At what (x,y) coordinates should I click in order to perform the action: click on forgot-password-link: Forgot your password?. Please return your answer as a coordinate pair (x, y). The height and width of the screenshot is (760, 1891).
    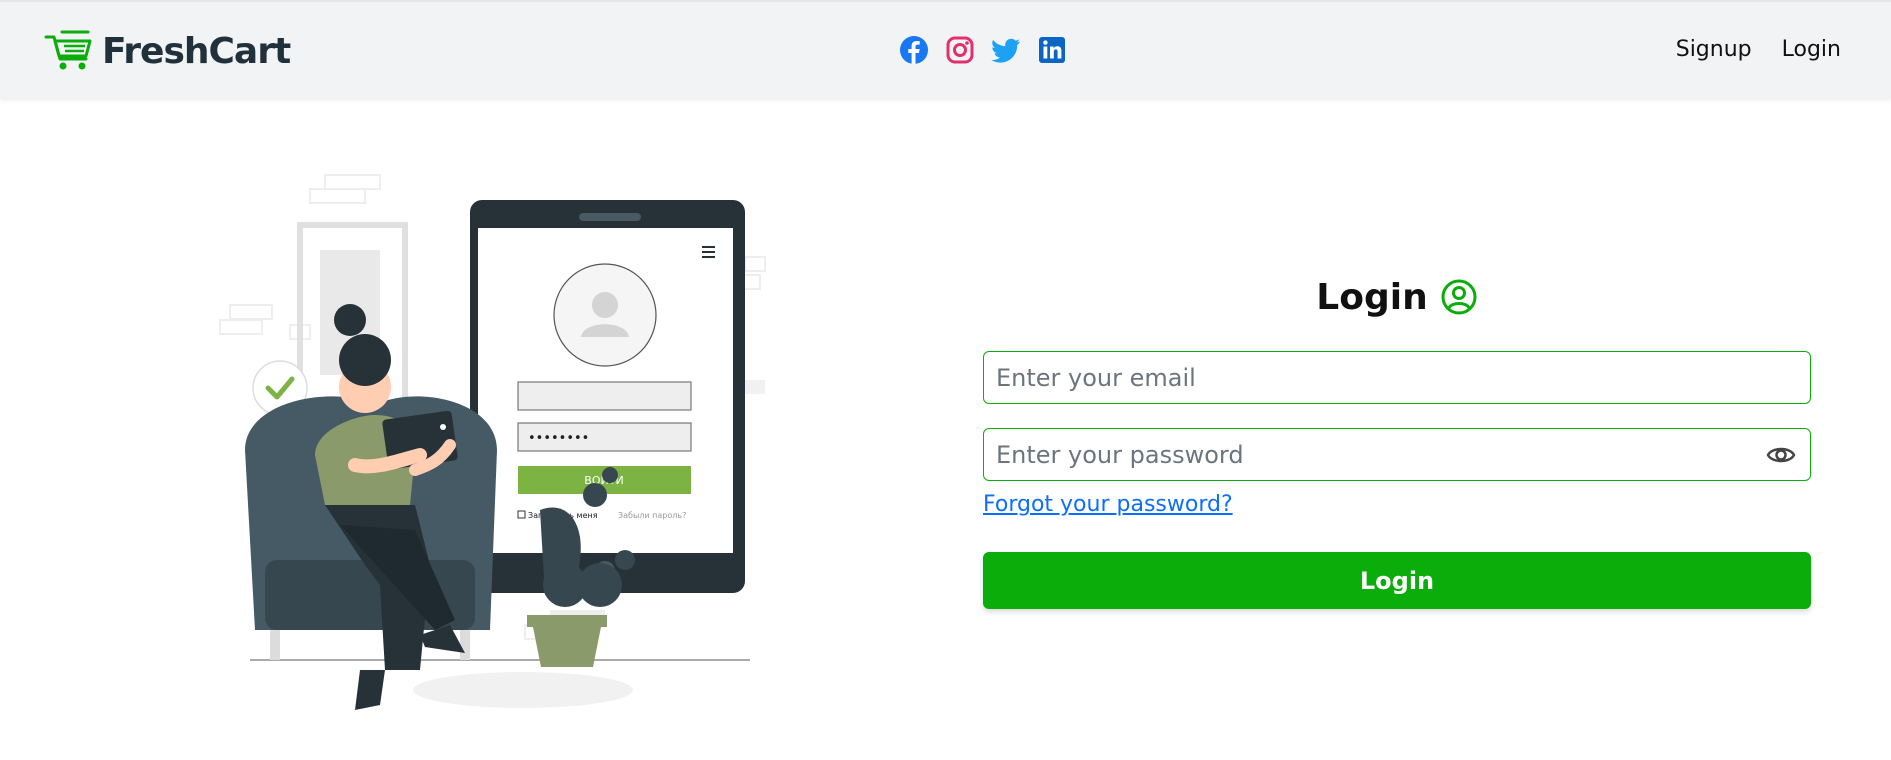
    Looking at the image, I should click on (1108, 504).